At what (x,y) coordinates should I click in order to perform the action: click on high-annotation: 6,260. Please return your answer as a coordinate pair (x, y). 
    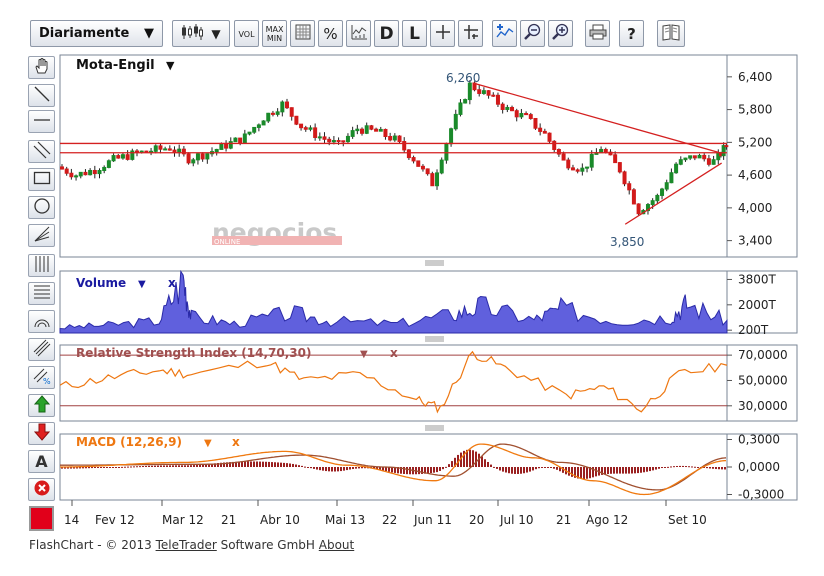
    Looking at the image, I should click on (463, 78).